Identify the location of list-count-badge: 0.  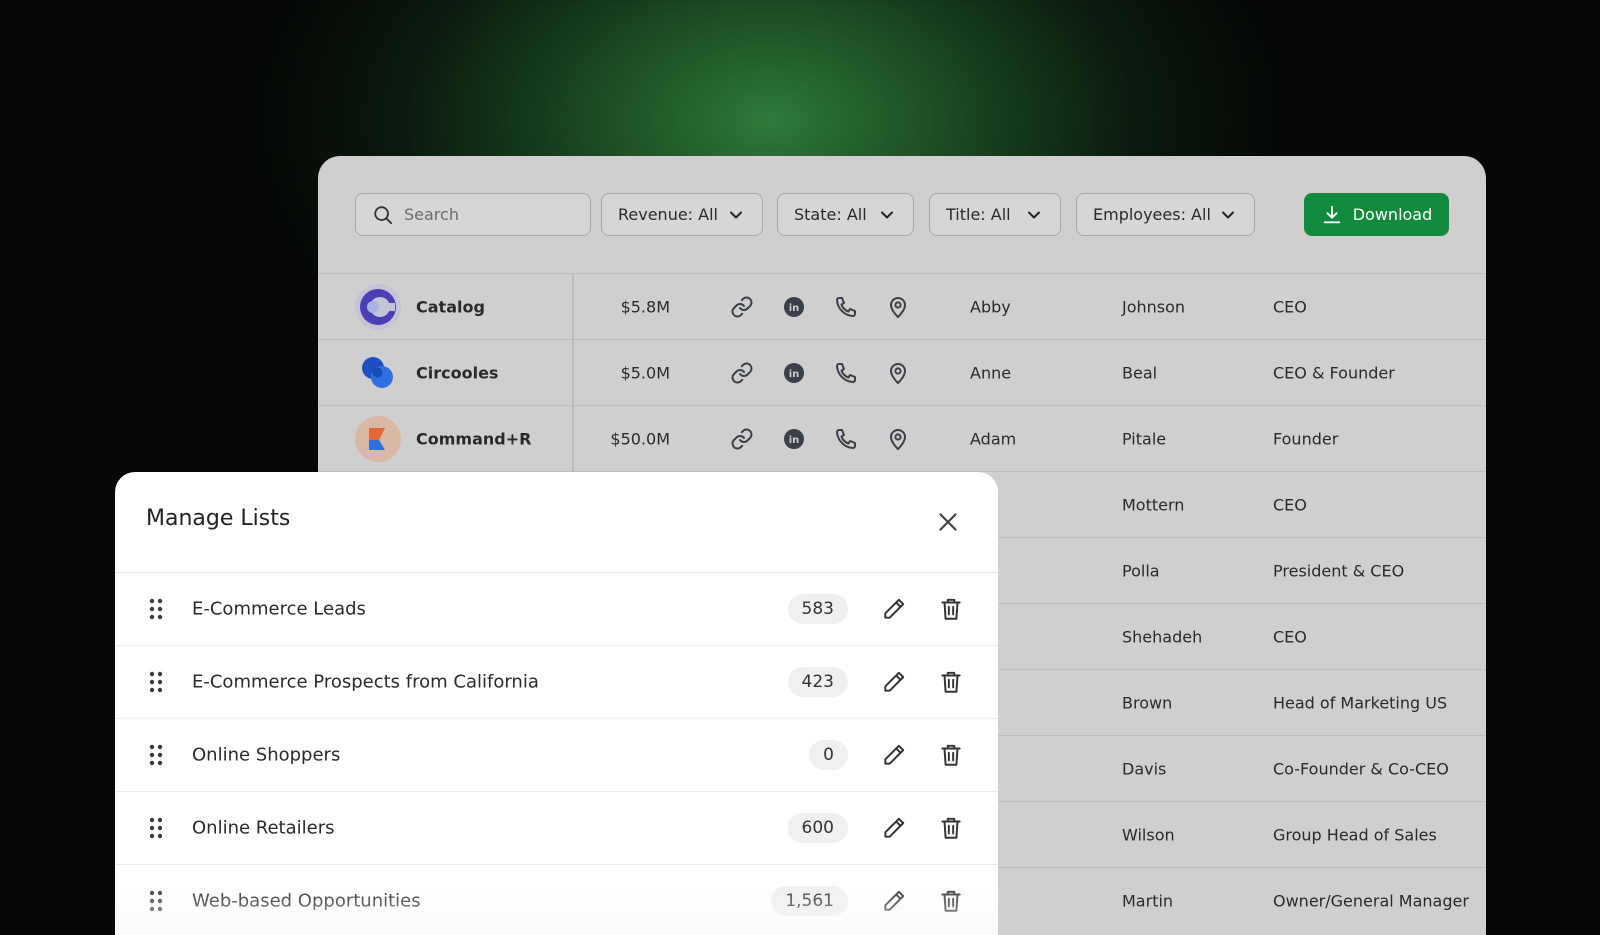
(828, 755).